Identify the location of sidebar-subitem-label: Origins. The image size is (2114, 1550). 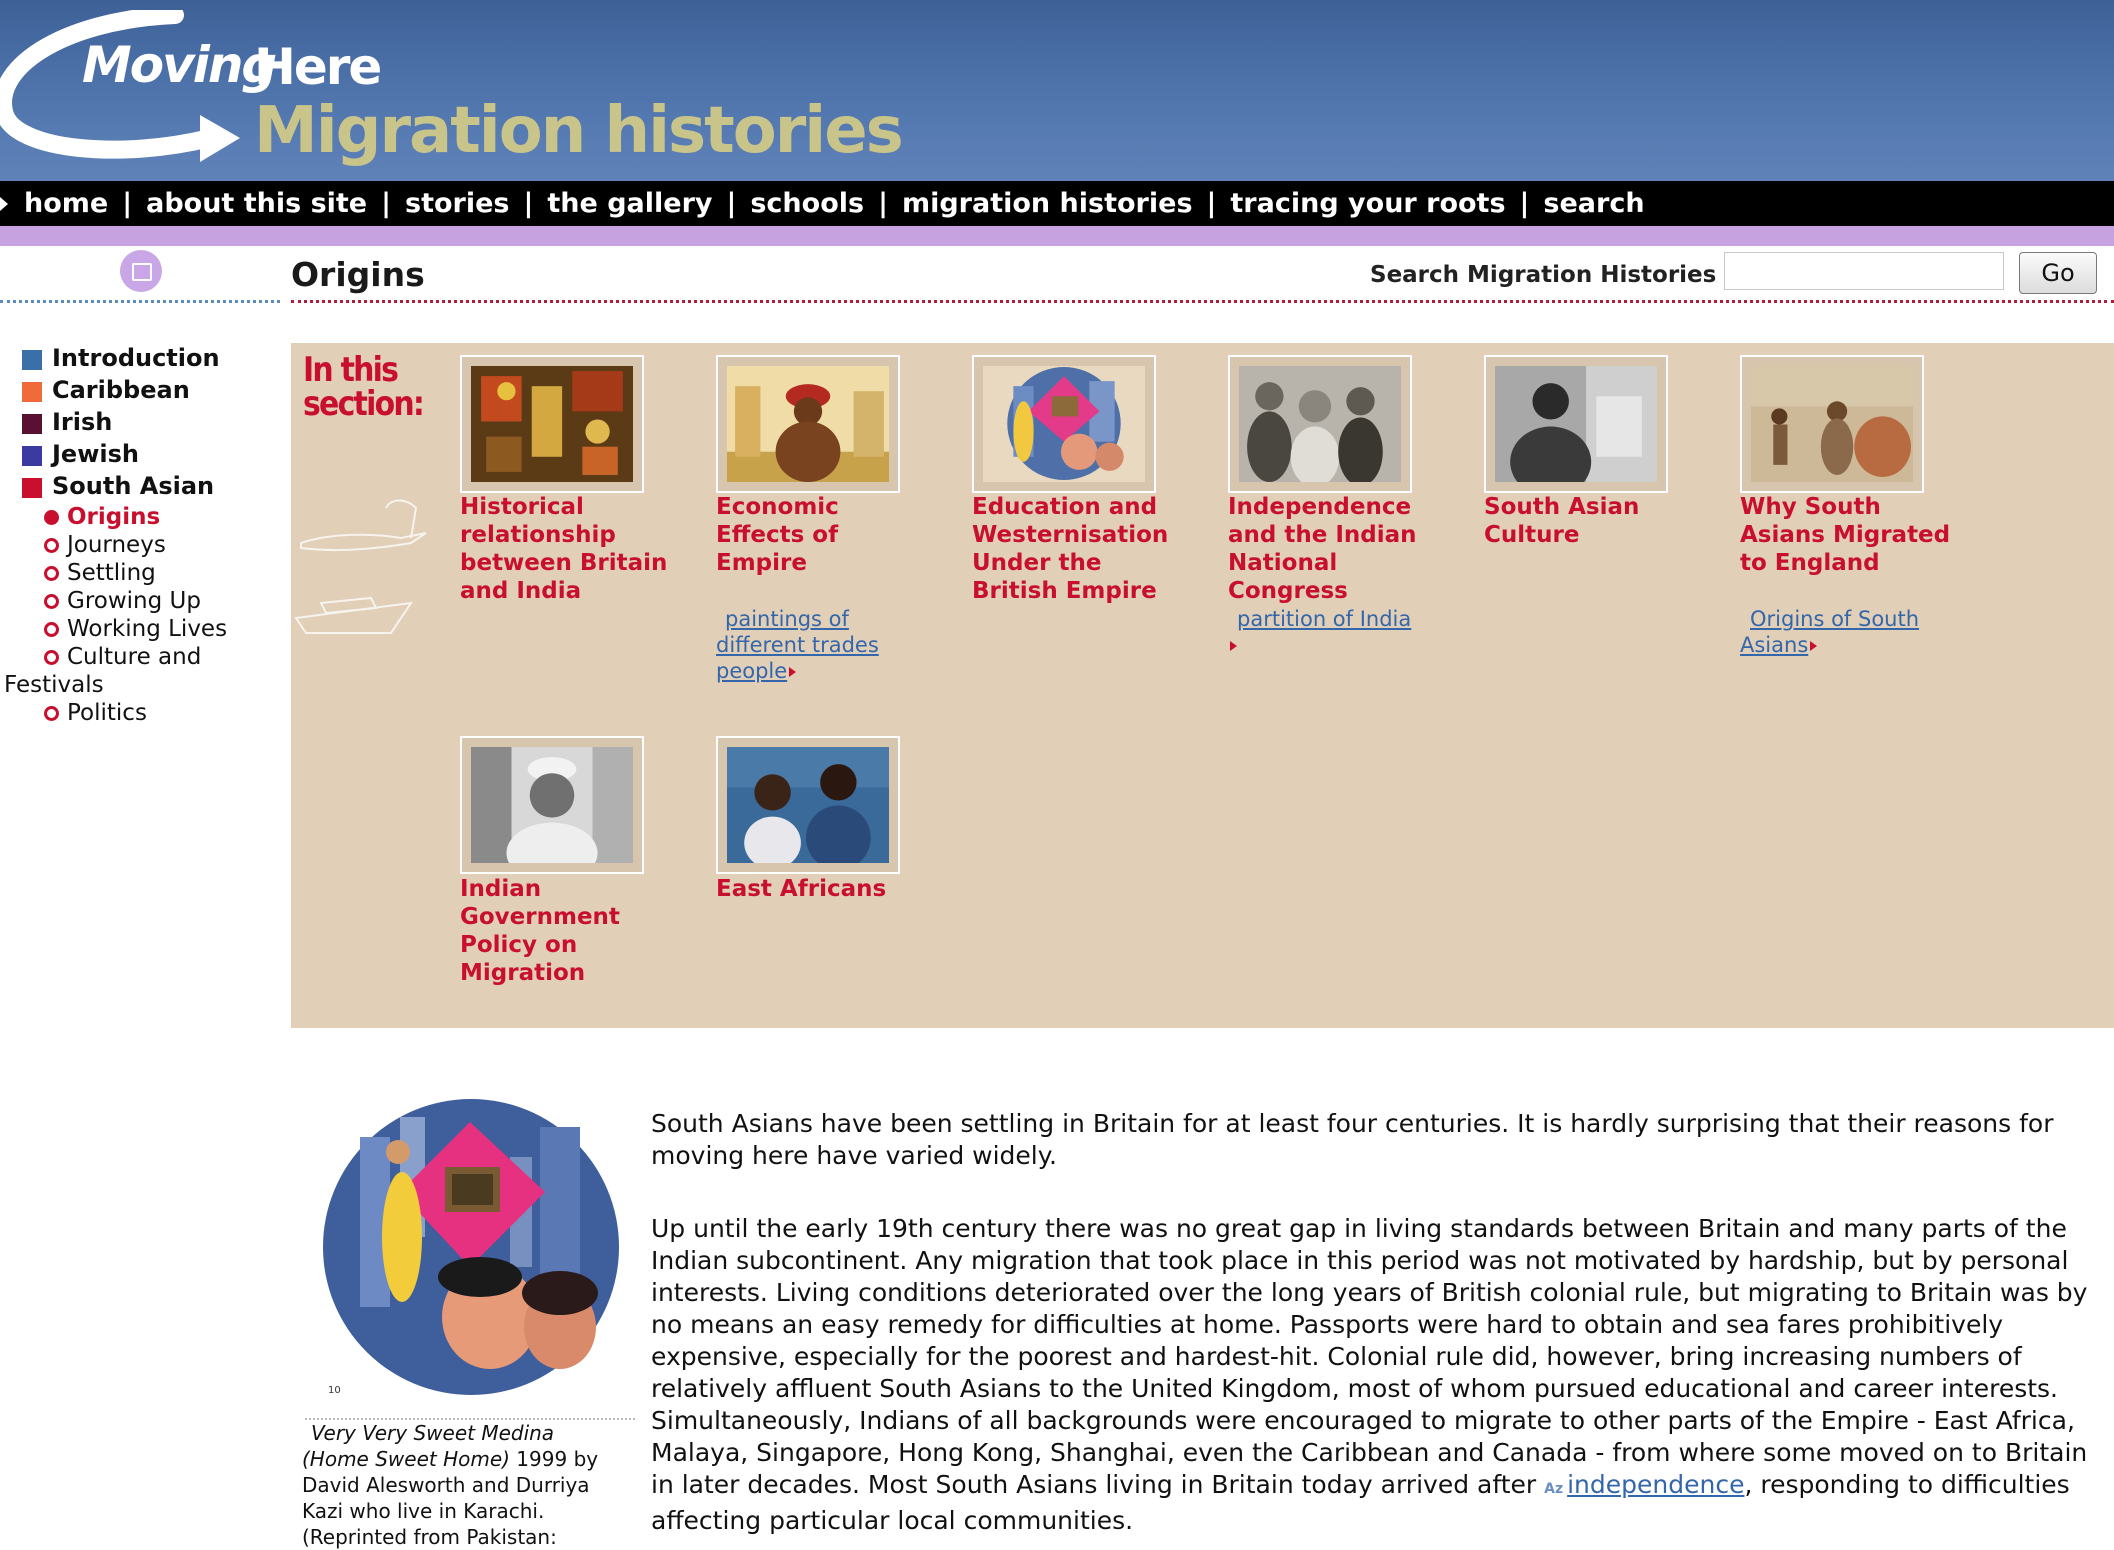
(114, 517).